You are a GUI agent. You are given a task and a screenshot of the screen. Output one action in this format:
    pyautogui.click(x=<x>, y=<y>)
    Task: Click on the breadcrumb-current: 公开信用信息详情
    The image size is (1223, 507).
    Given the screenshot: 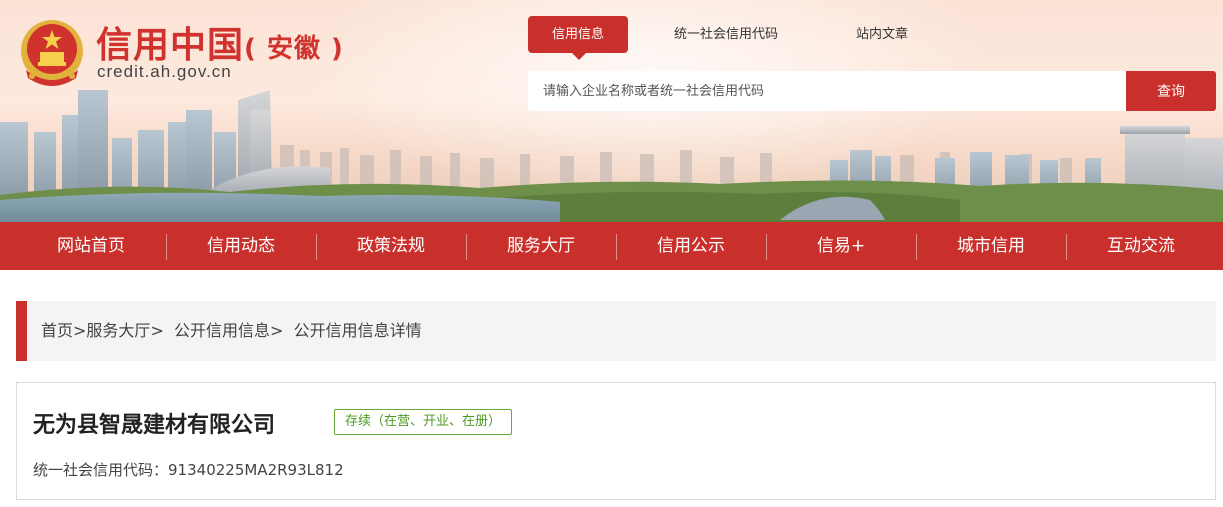 What is the action you would take?
    pyautogui.click(x=357, y=330)
    